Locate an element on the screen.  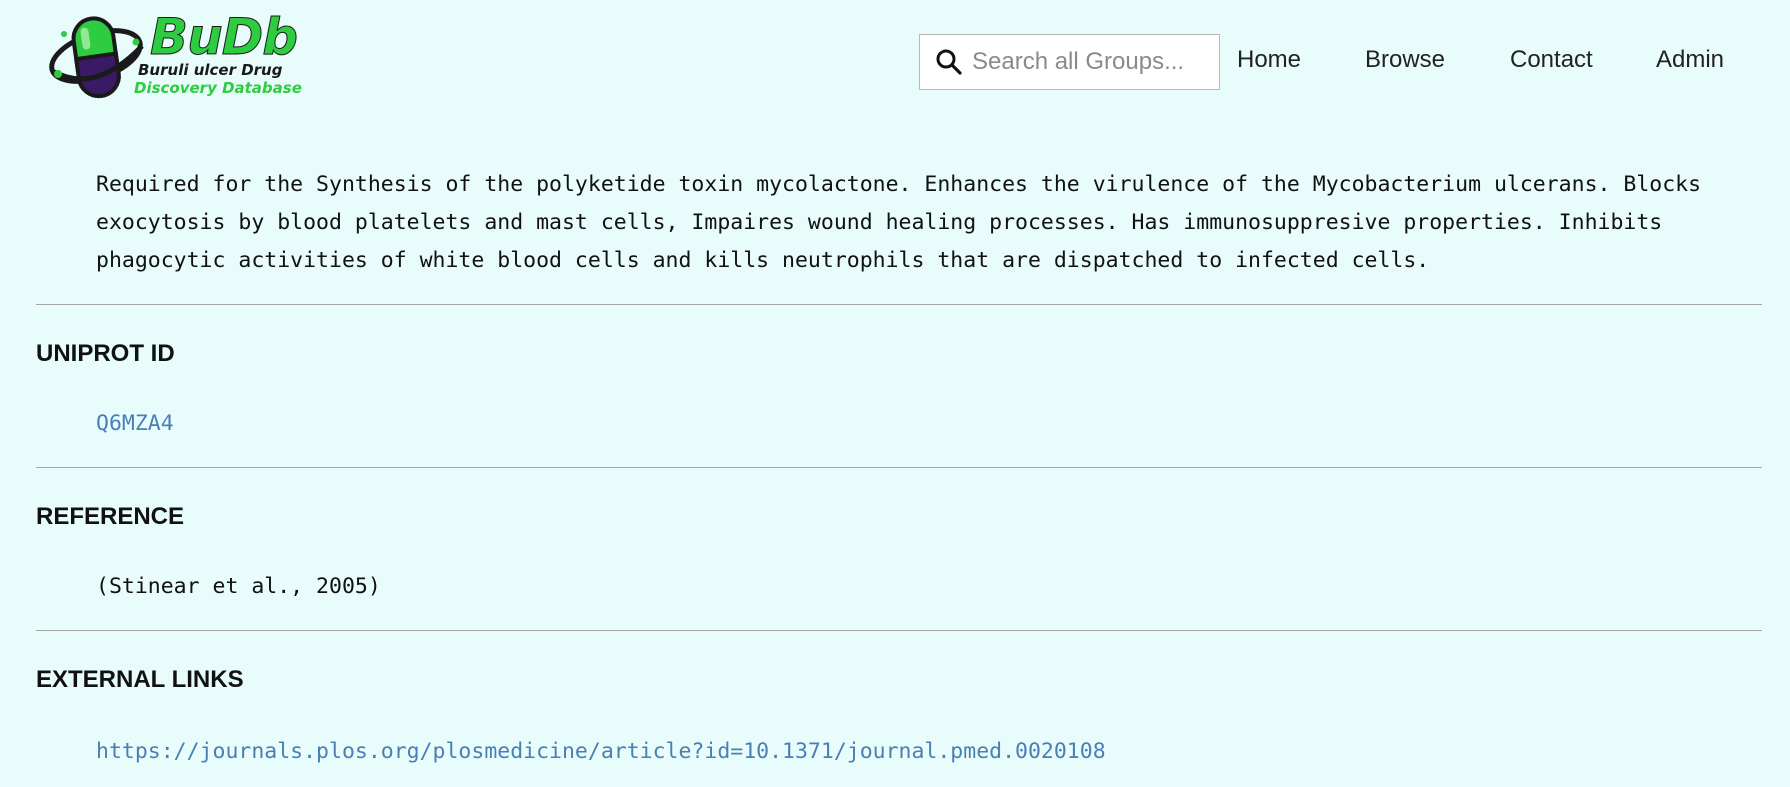
nav-contact-link: Contact is located at coordinates (1583, 60).